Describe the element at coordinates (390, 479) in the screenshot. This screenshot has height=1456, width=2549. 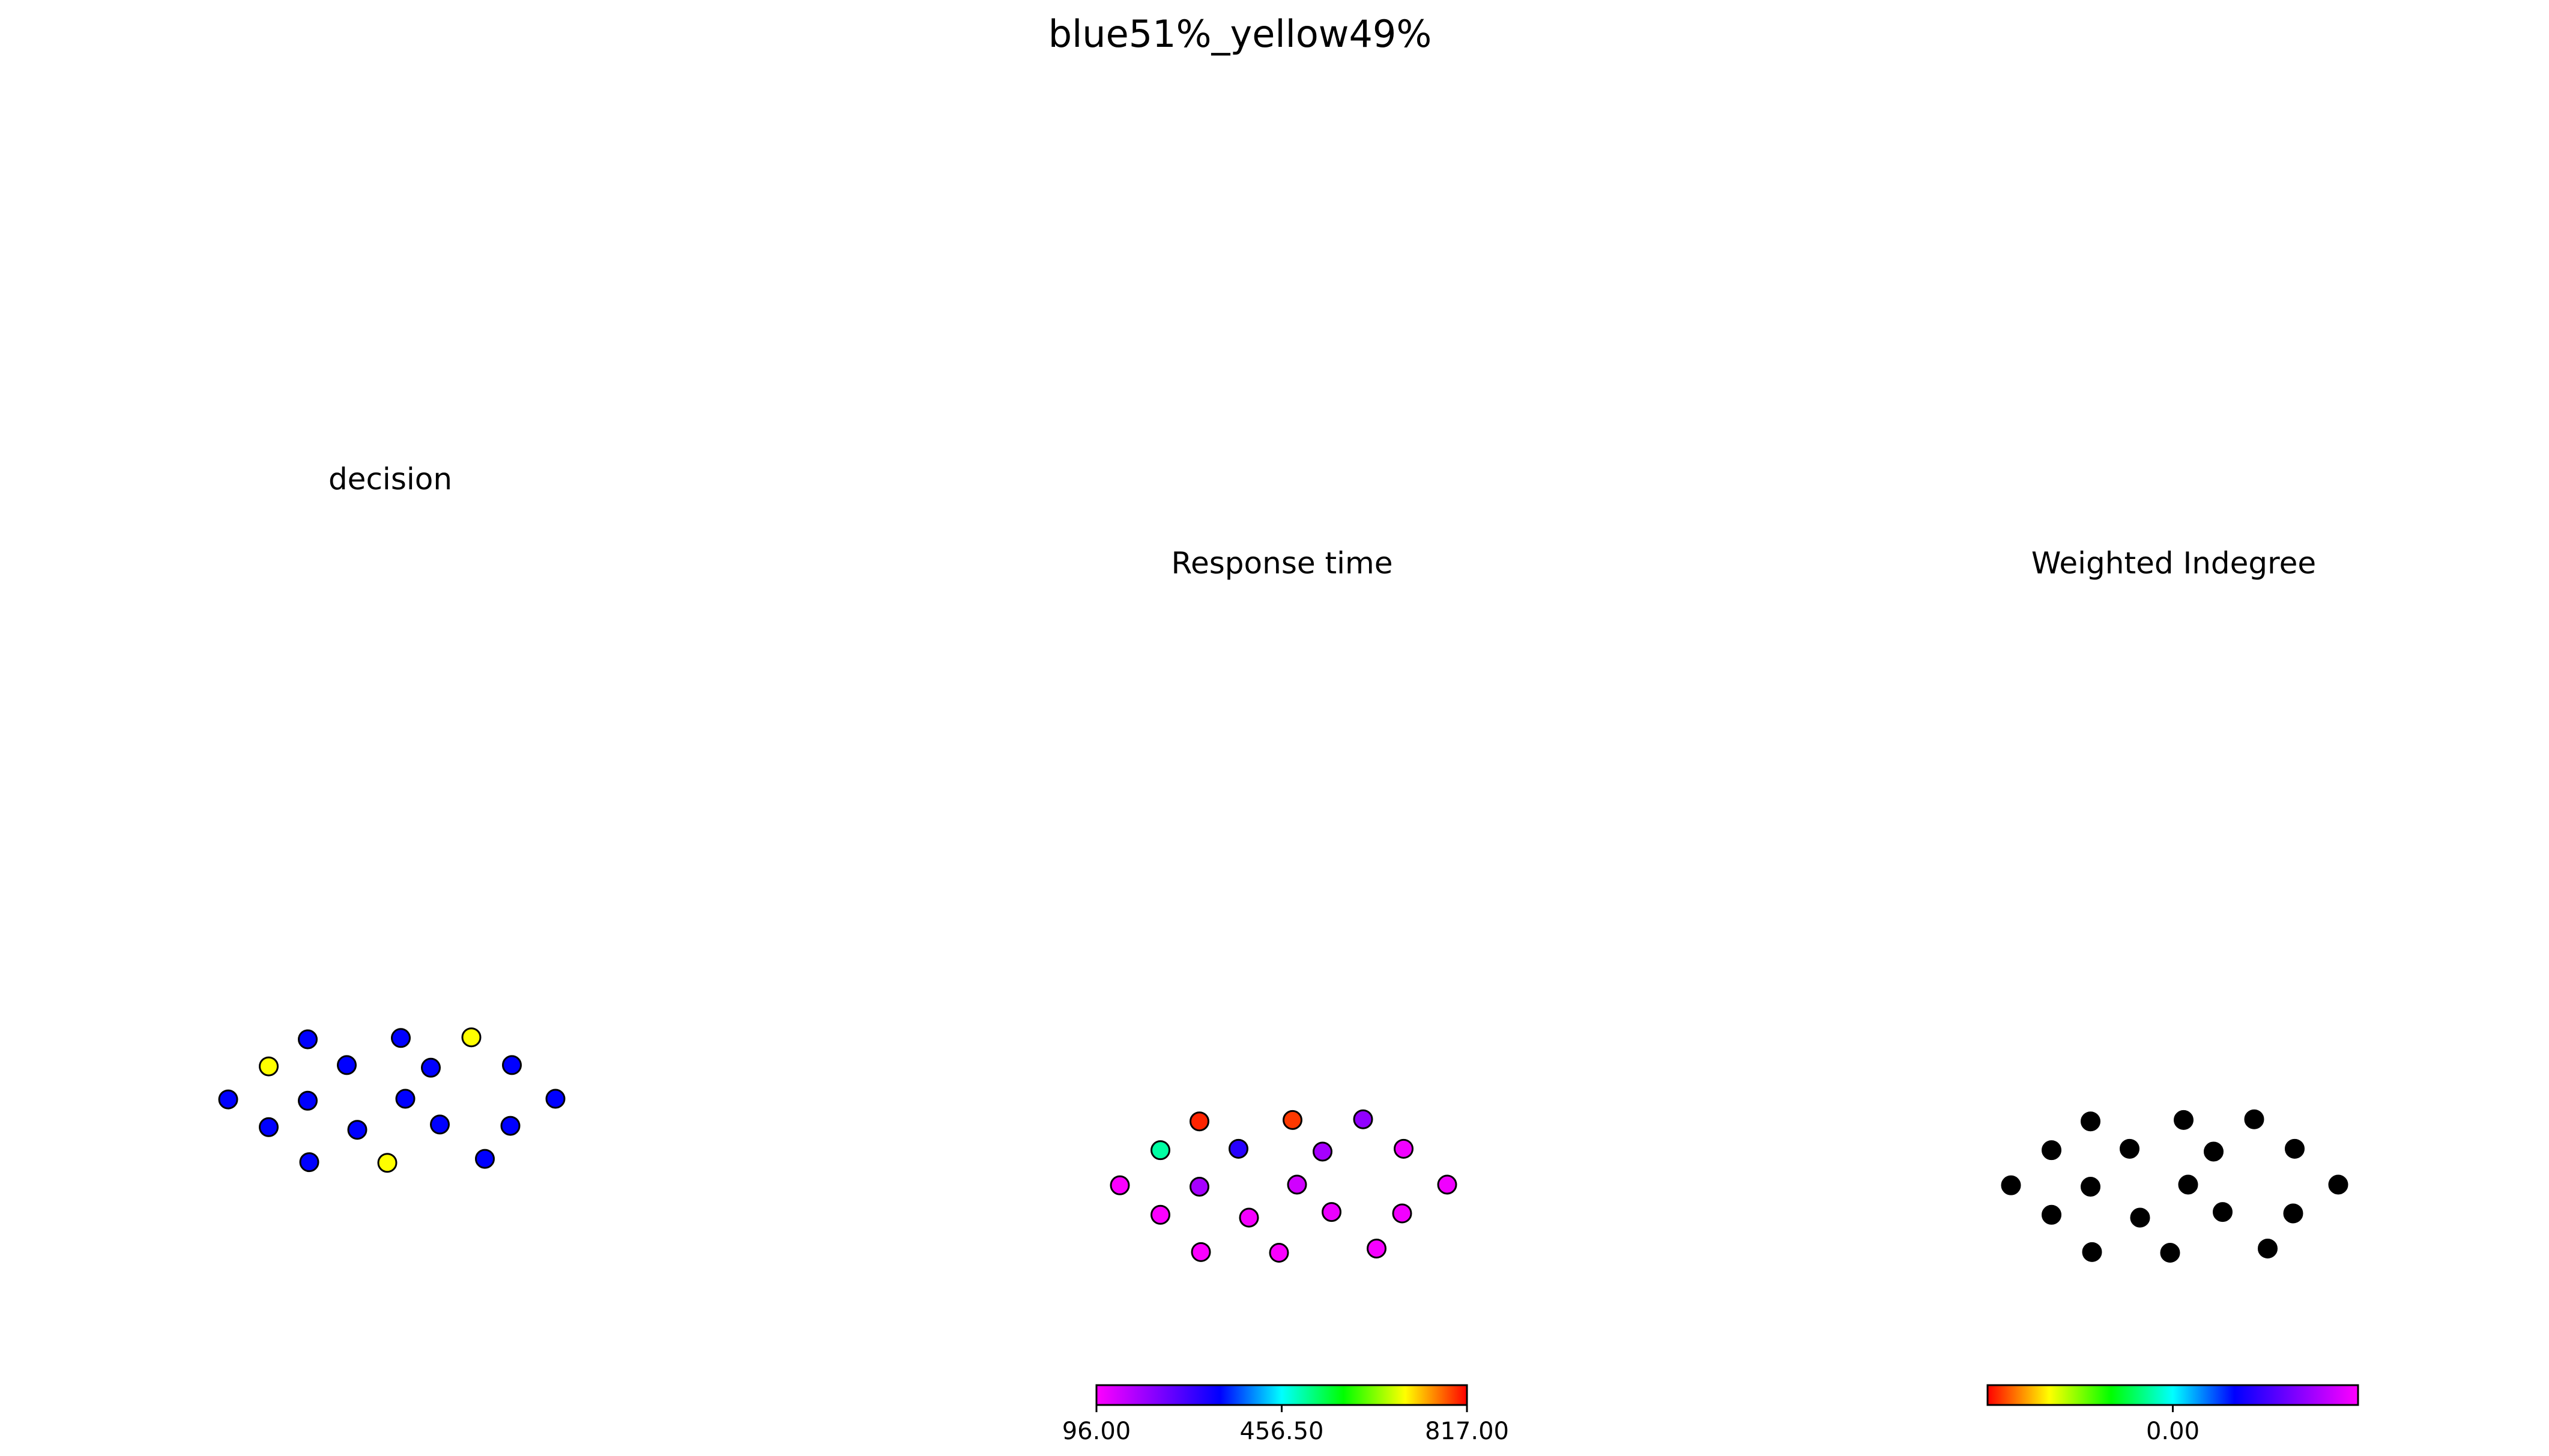
I see `panel-title-decision: decision` at that location.